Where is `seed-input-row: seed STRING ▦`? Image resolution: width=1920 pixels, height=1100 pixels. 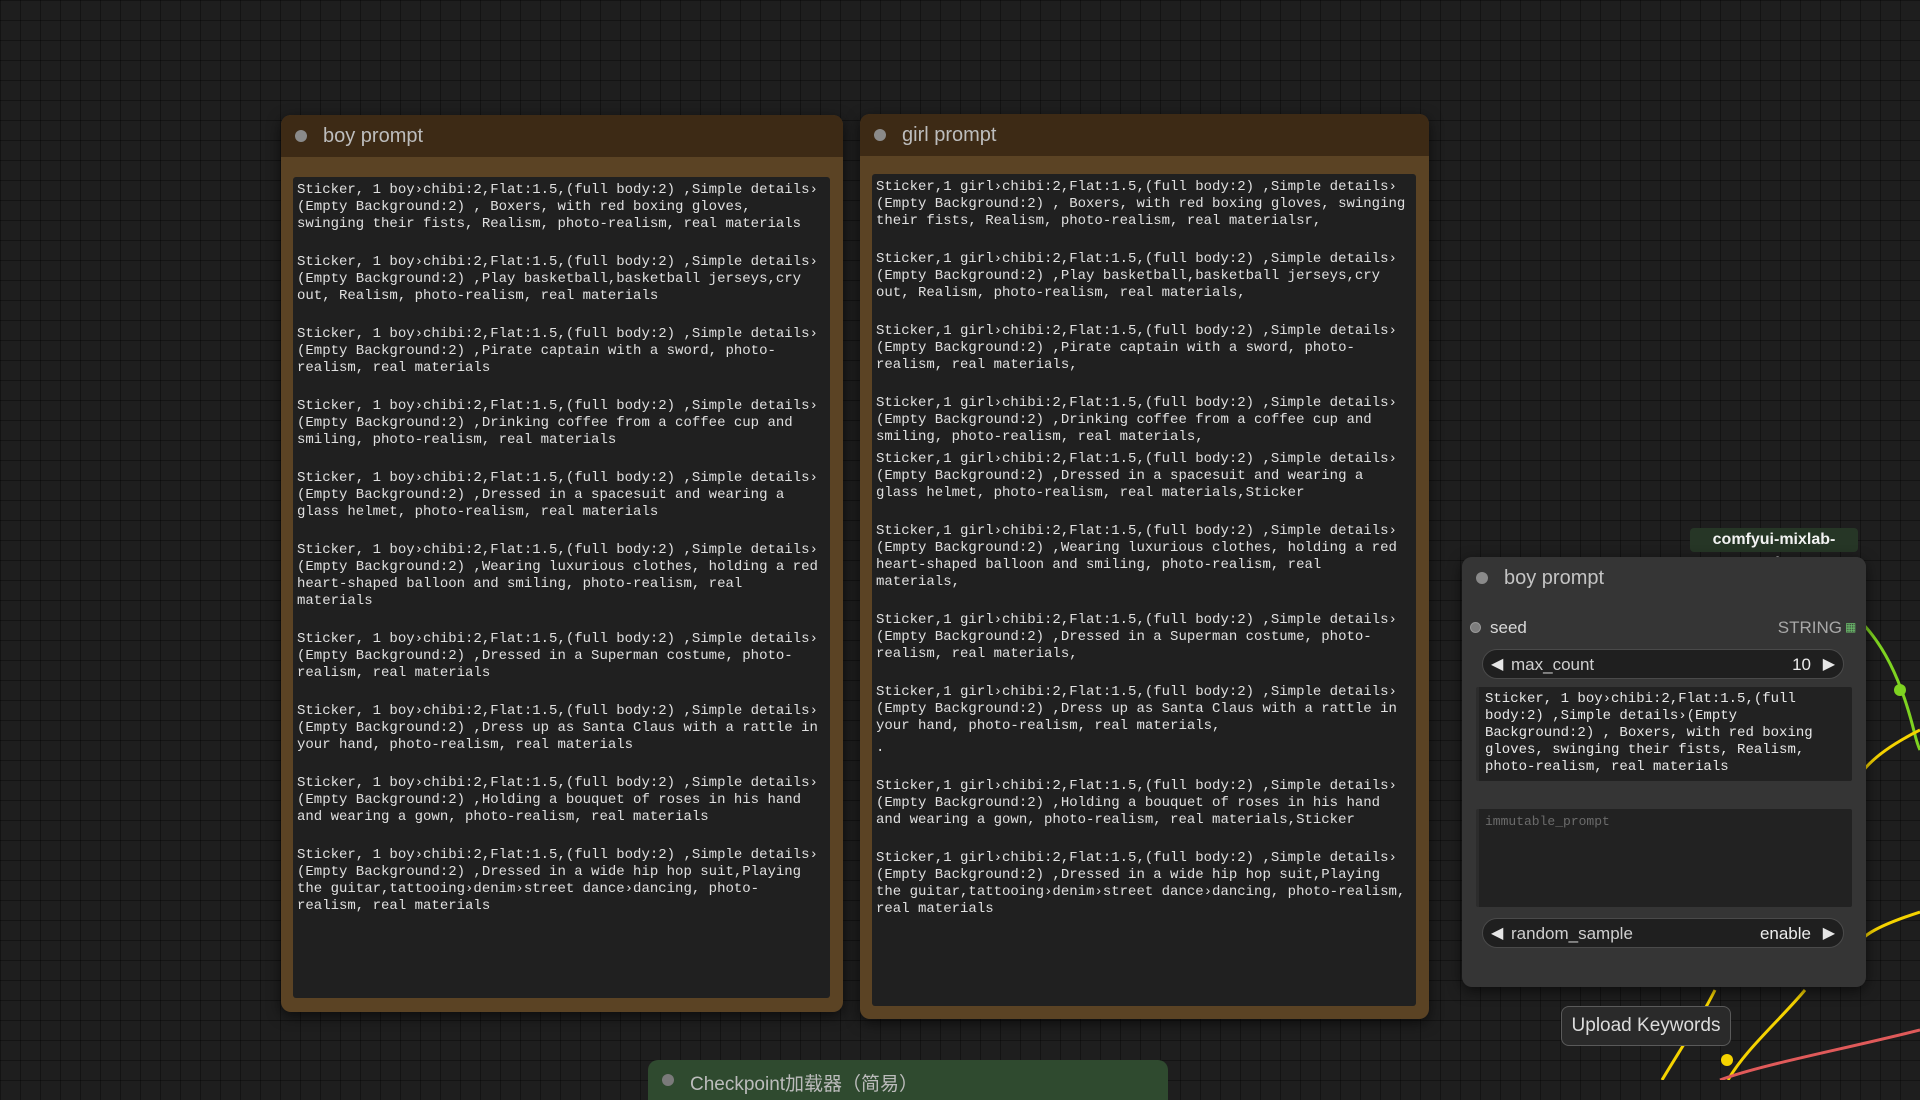
seed-input-row: seed STRING ▦ is located at coordinates (1664, 628).